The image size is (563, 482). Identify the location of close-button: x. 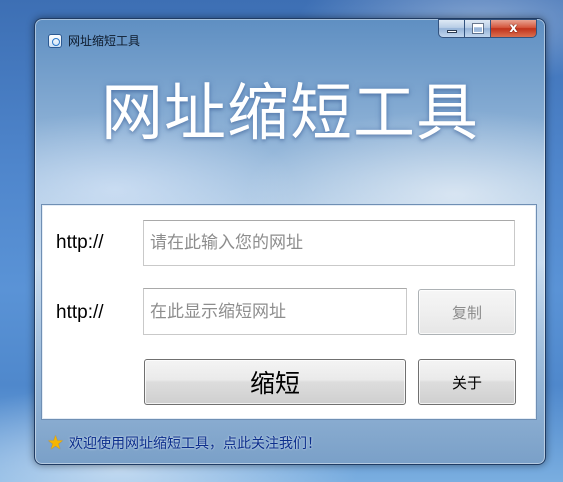
(514, 28).